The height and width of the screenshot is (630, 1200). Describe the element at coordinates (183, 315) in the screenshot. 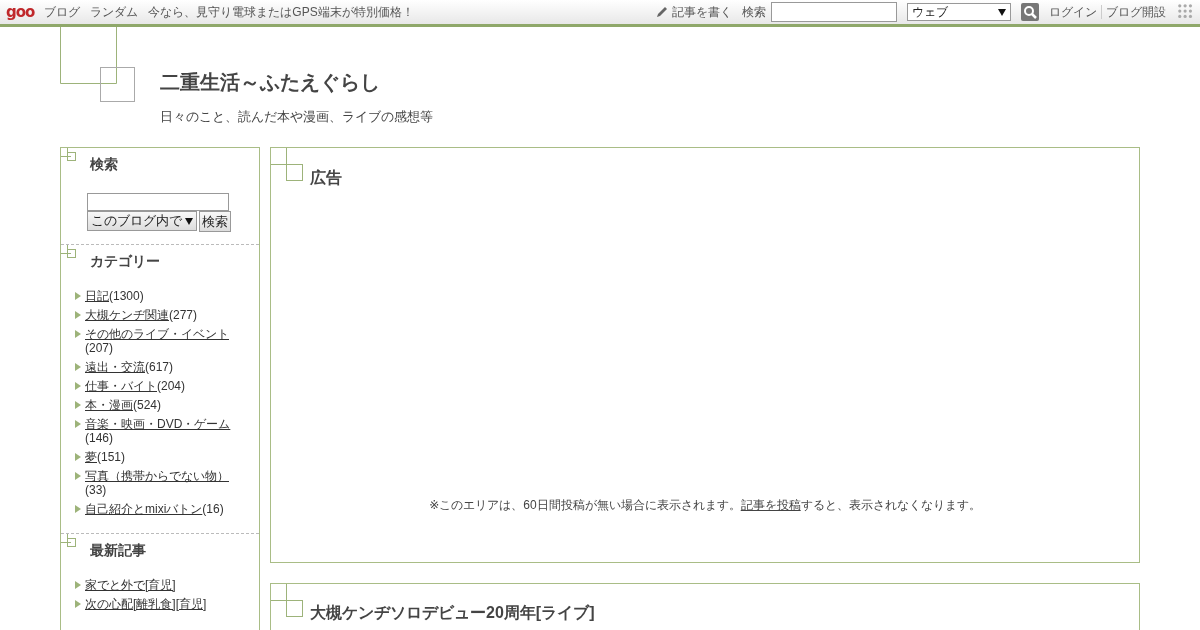

I see `category-count: (277)` at that location.